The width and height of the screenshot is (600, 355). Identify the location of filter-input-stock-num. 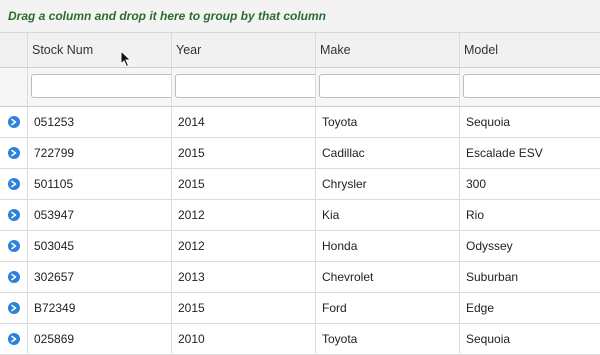
(101, 86).